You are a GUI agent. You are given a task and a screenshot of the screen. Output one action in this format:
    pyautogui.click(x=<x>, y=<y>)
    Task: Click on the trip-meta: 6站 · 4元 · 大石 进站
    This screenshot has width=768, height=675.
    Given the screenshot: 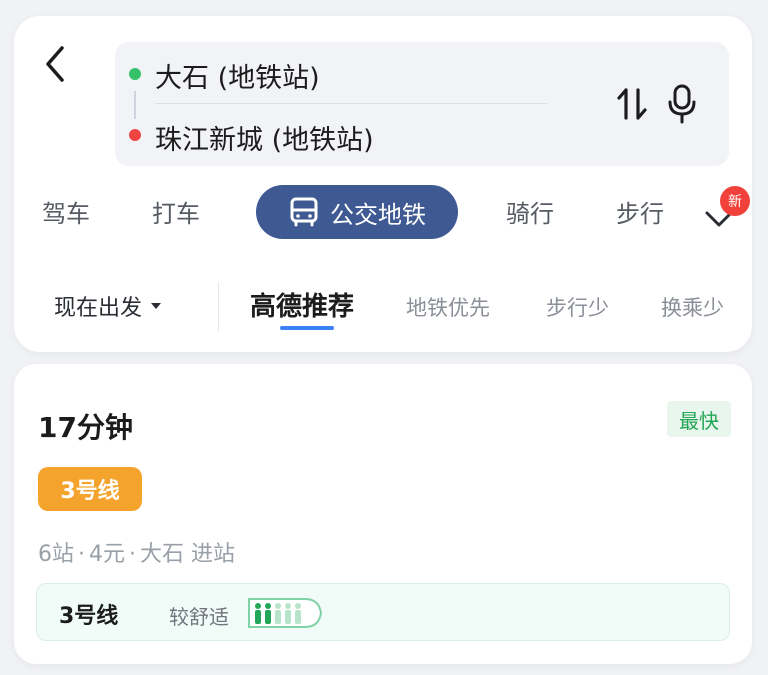 What is the action you would take?
    pyautogui.click(x=136, y=554)
    